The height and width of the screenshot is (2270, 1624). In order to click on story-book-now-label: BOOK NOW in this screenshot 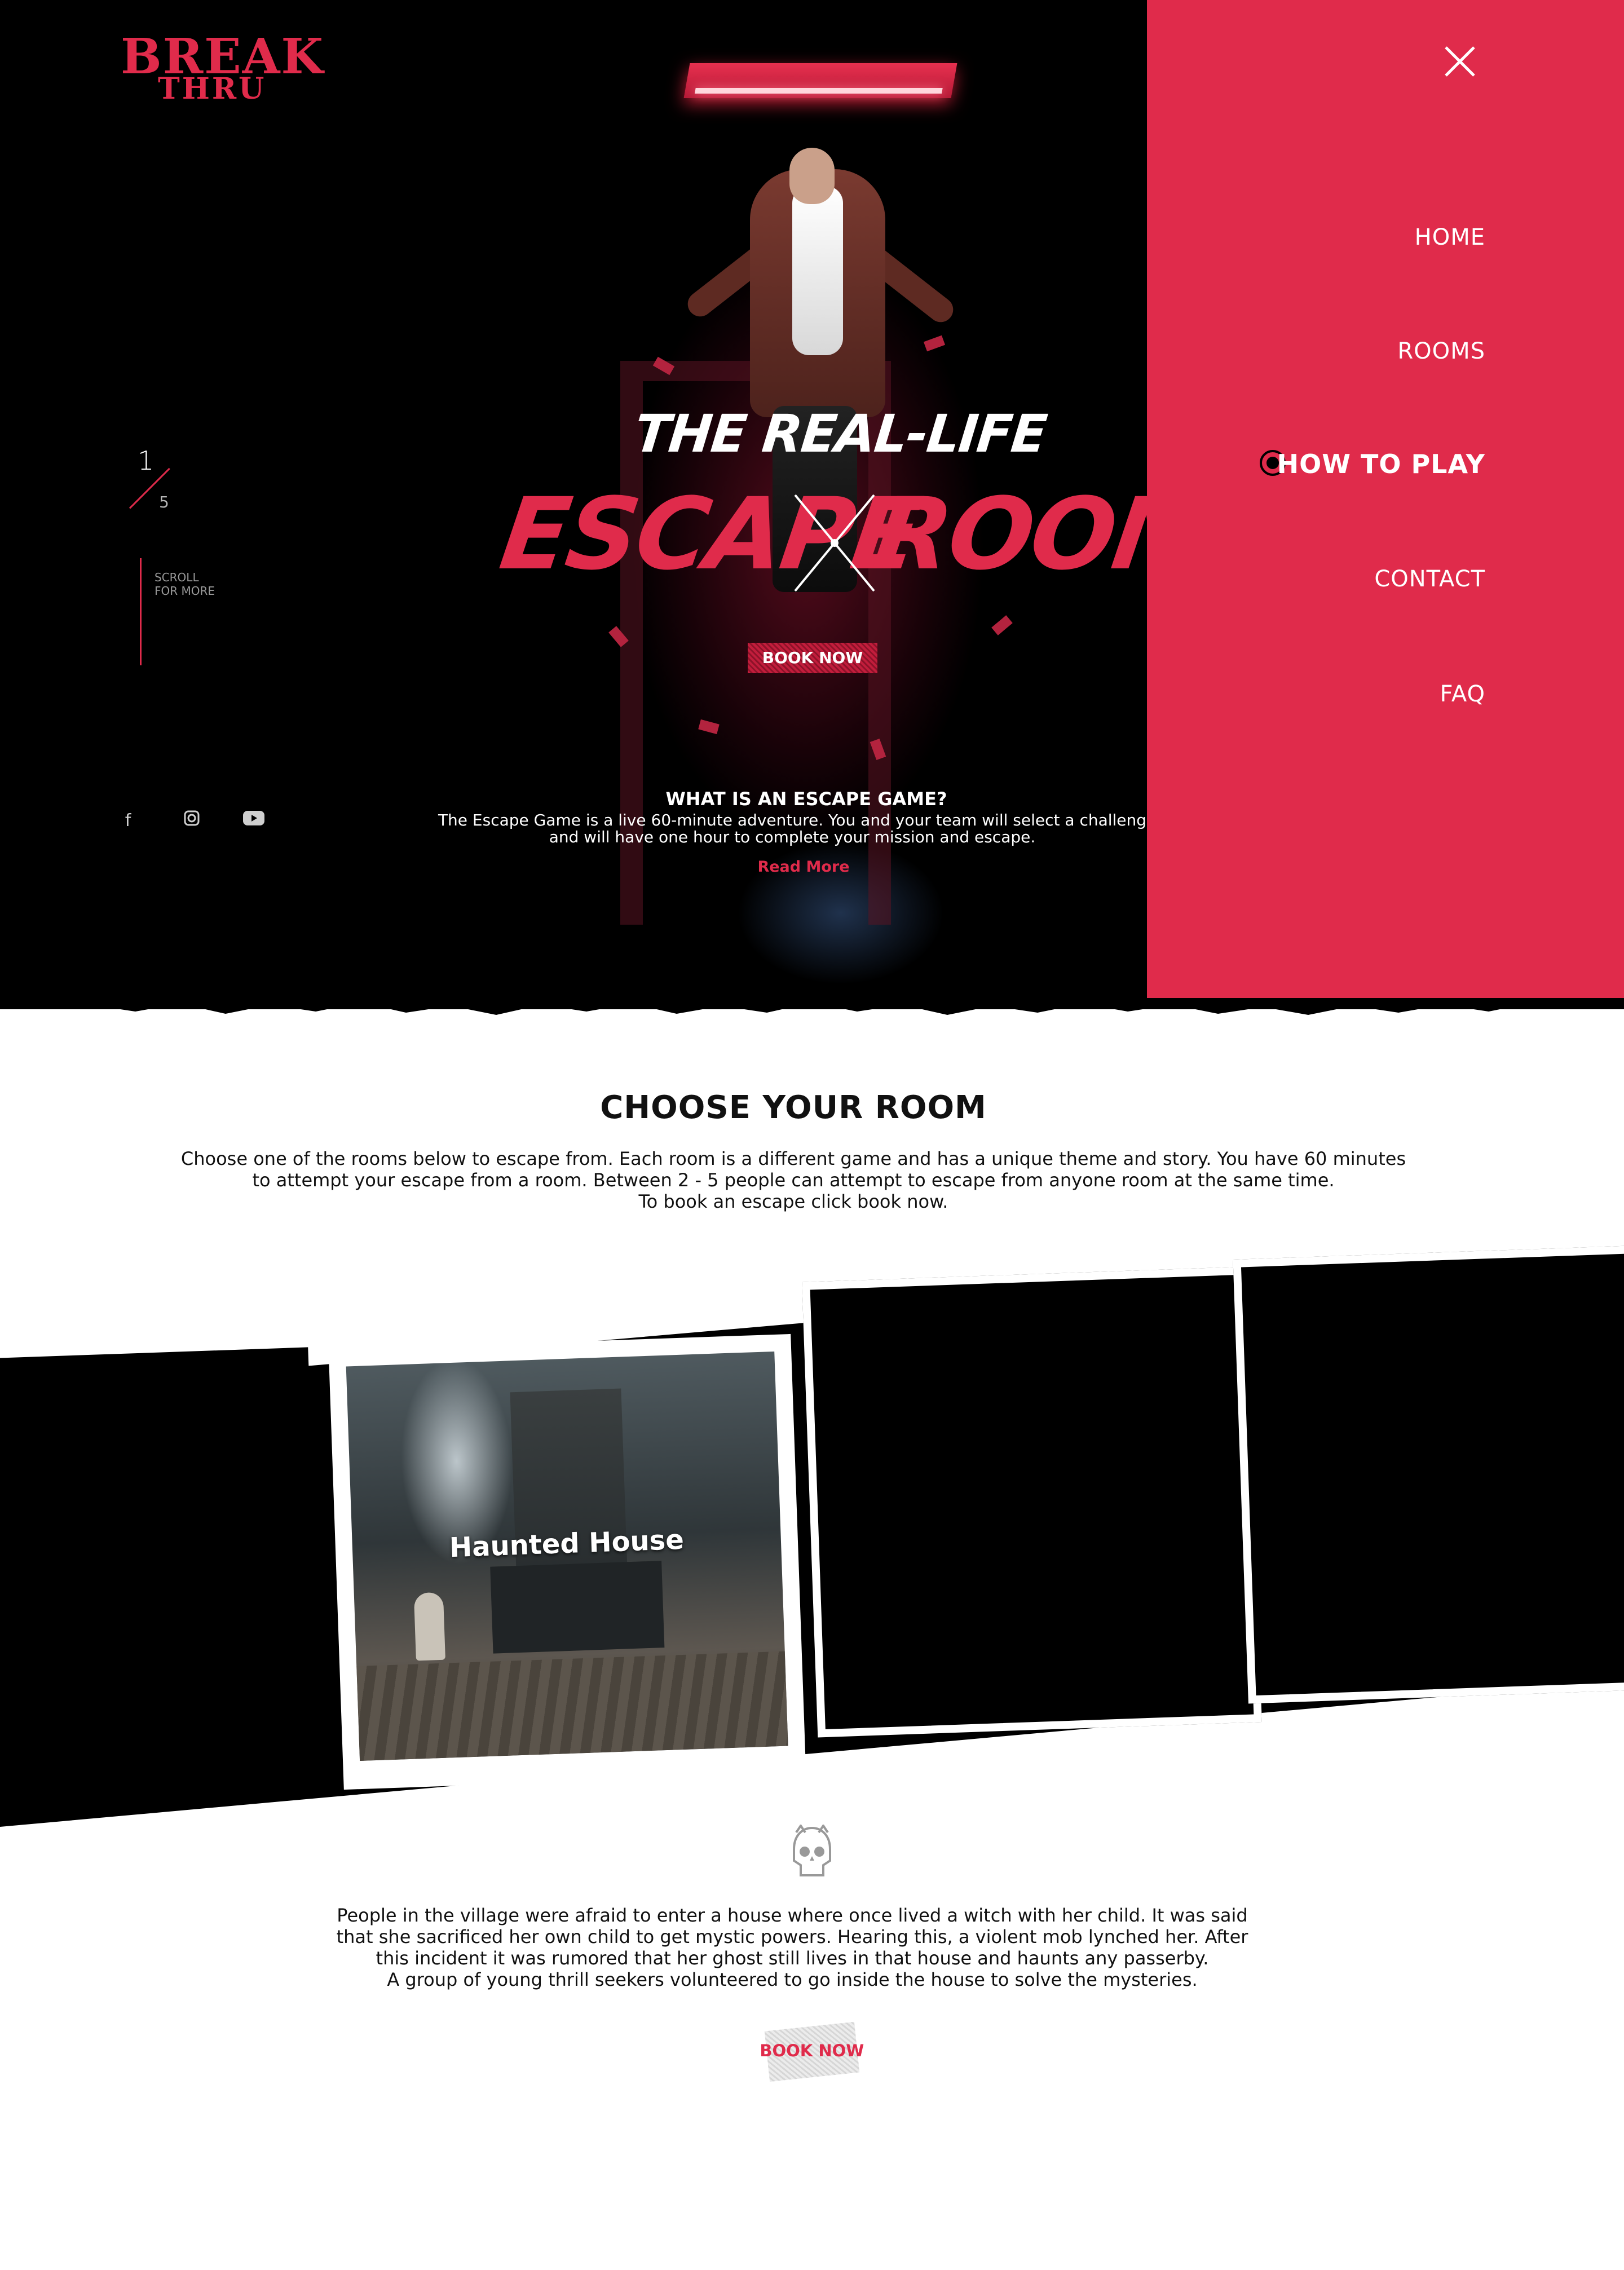, I will do `click(812, 2050)`.